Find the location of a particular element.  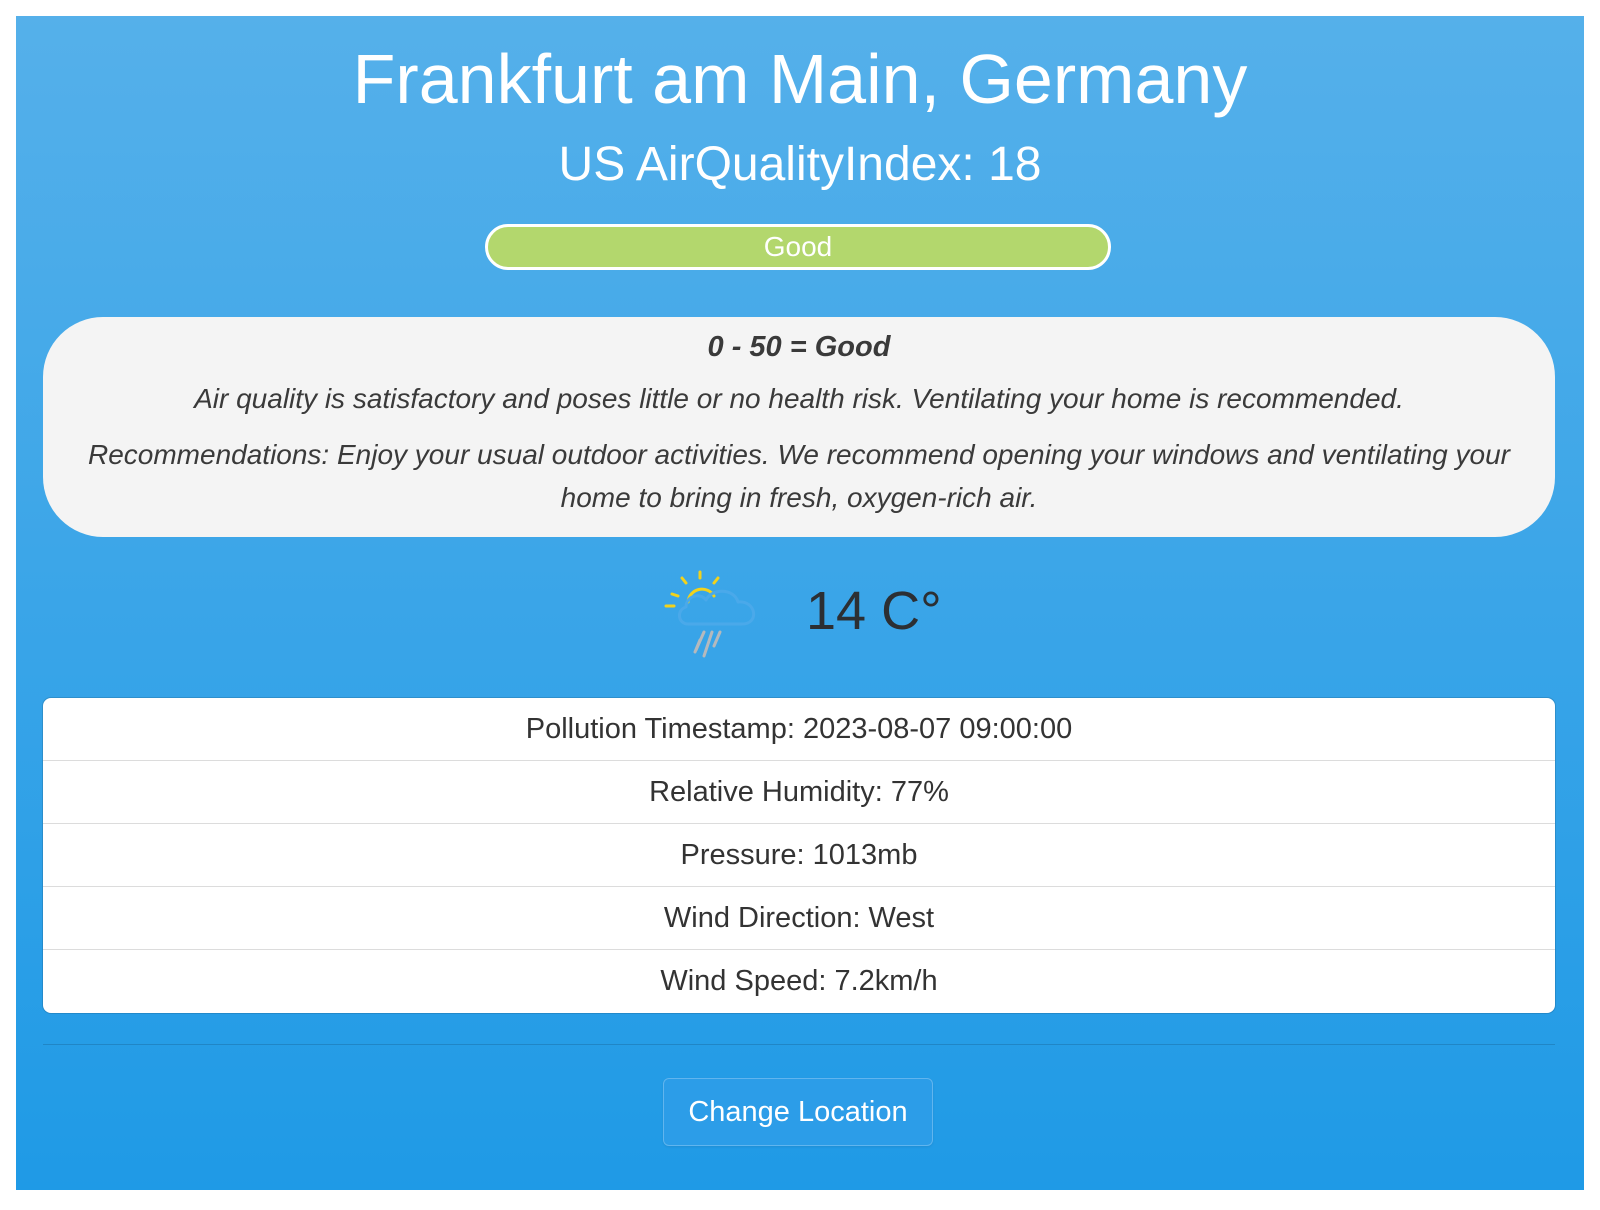

pollution-timestamp-row: Pollution Timestamp: 2023-08-07 09:00:00 is located at coordinates (799, 729).